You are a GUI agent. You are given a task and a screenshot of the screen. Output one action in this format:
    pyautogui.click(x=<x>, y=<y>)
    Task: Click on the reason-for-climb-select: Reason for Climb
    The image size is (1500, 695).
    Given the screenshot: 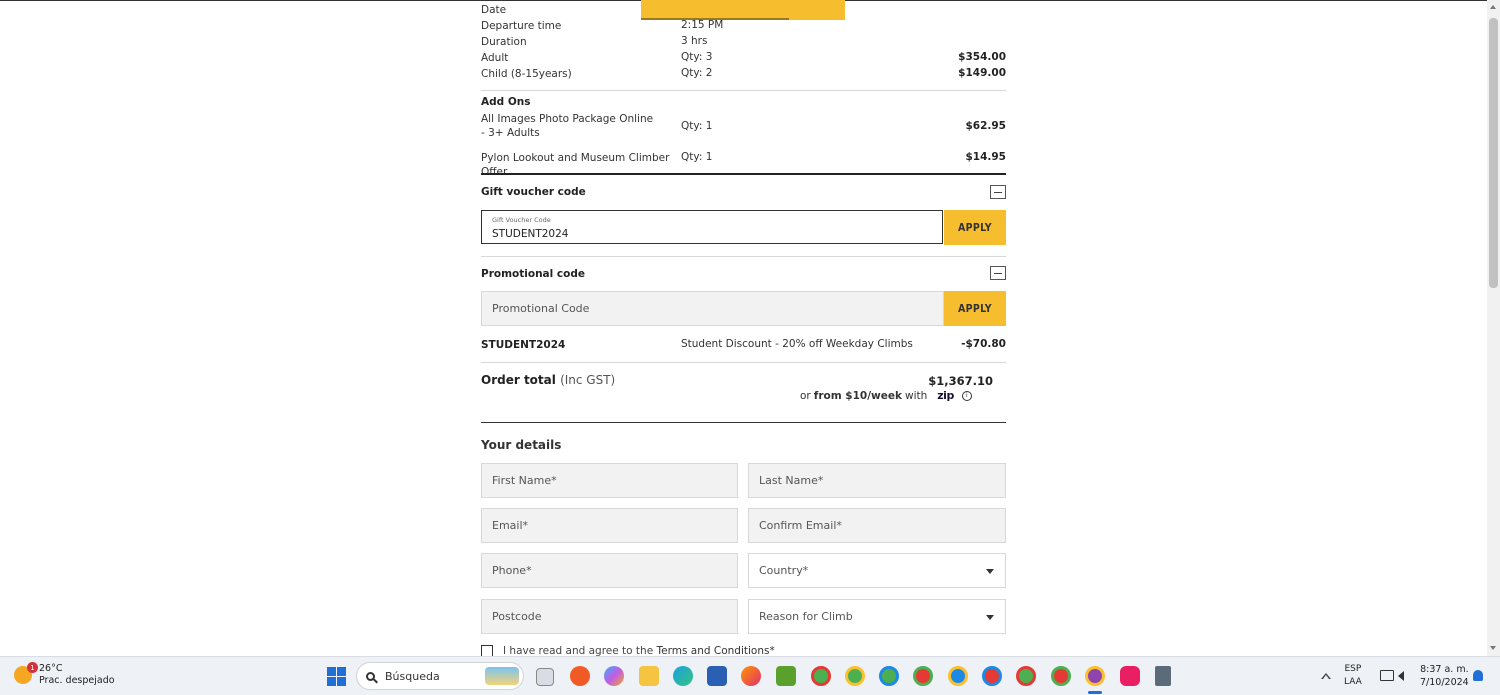 What is the action you would take?
    pyautogui.click(x=877, y=616)
    